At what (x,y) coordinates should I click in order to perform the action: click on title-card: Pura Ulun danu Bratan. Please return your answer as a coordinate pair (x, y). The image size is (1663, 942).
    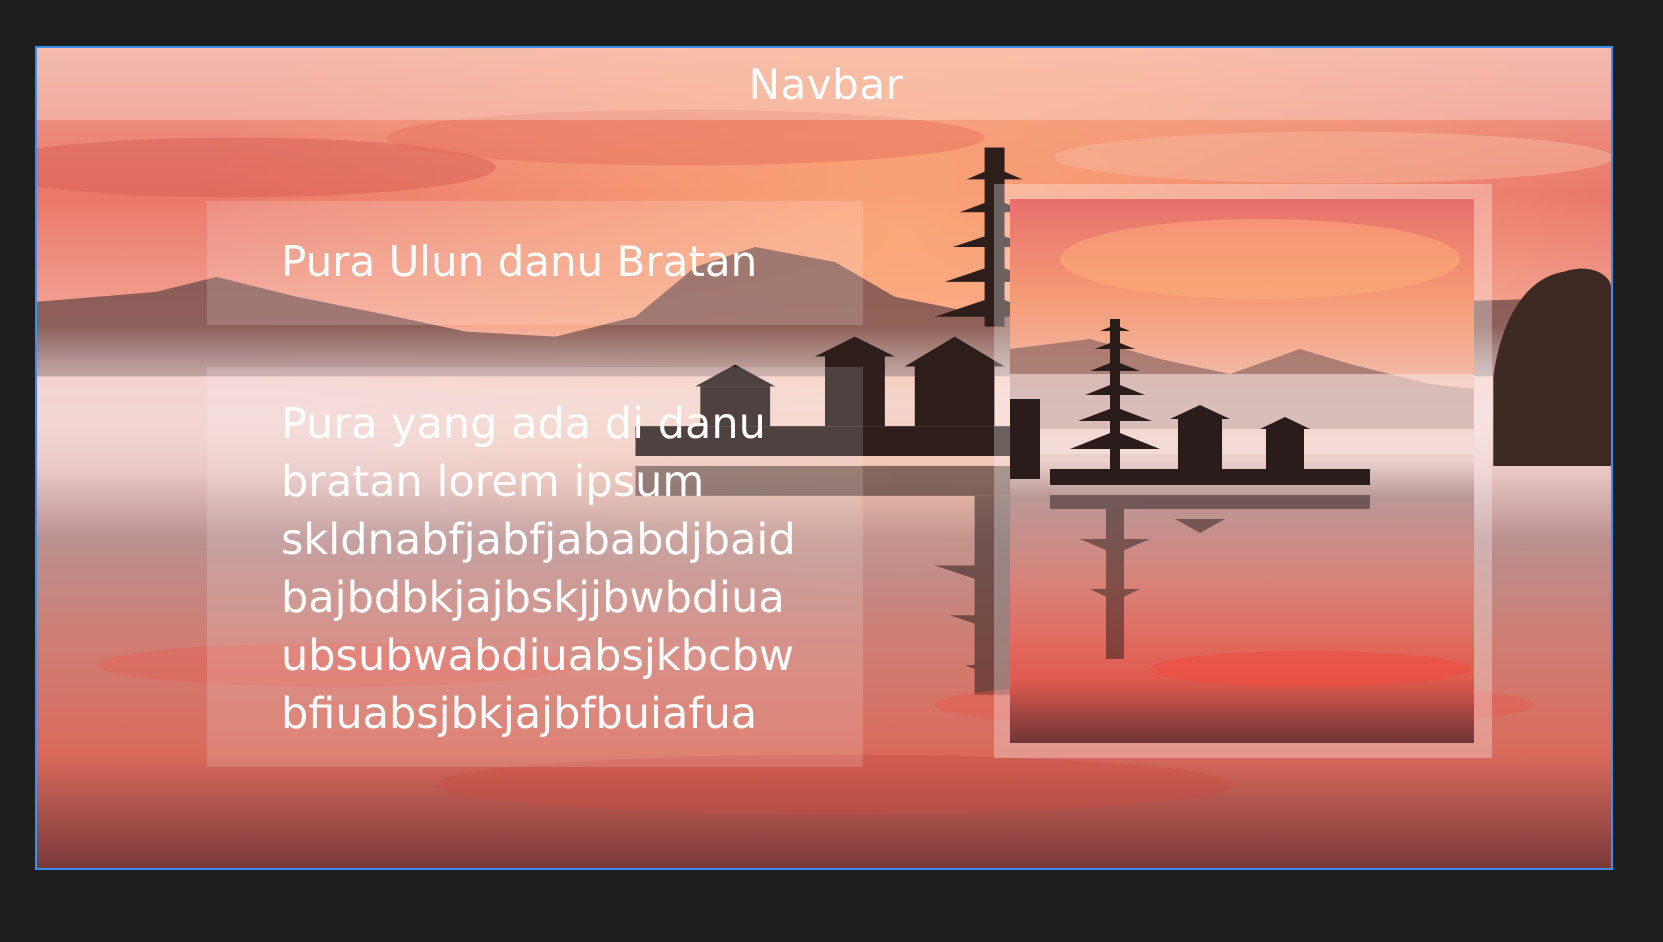
    Looking at the image, I should click on (535, 263).